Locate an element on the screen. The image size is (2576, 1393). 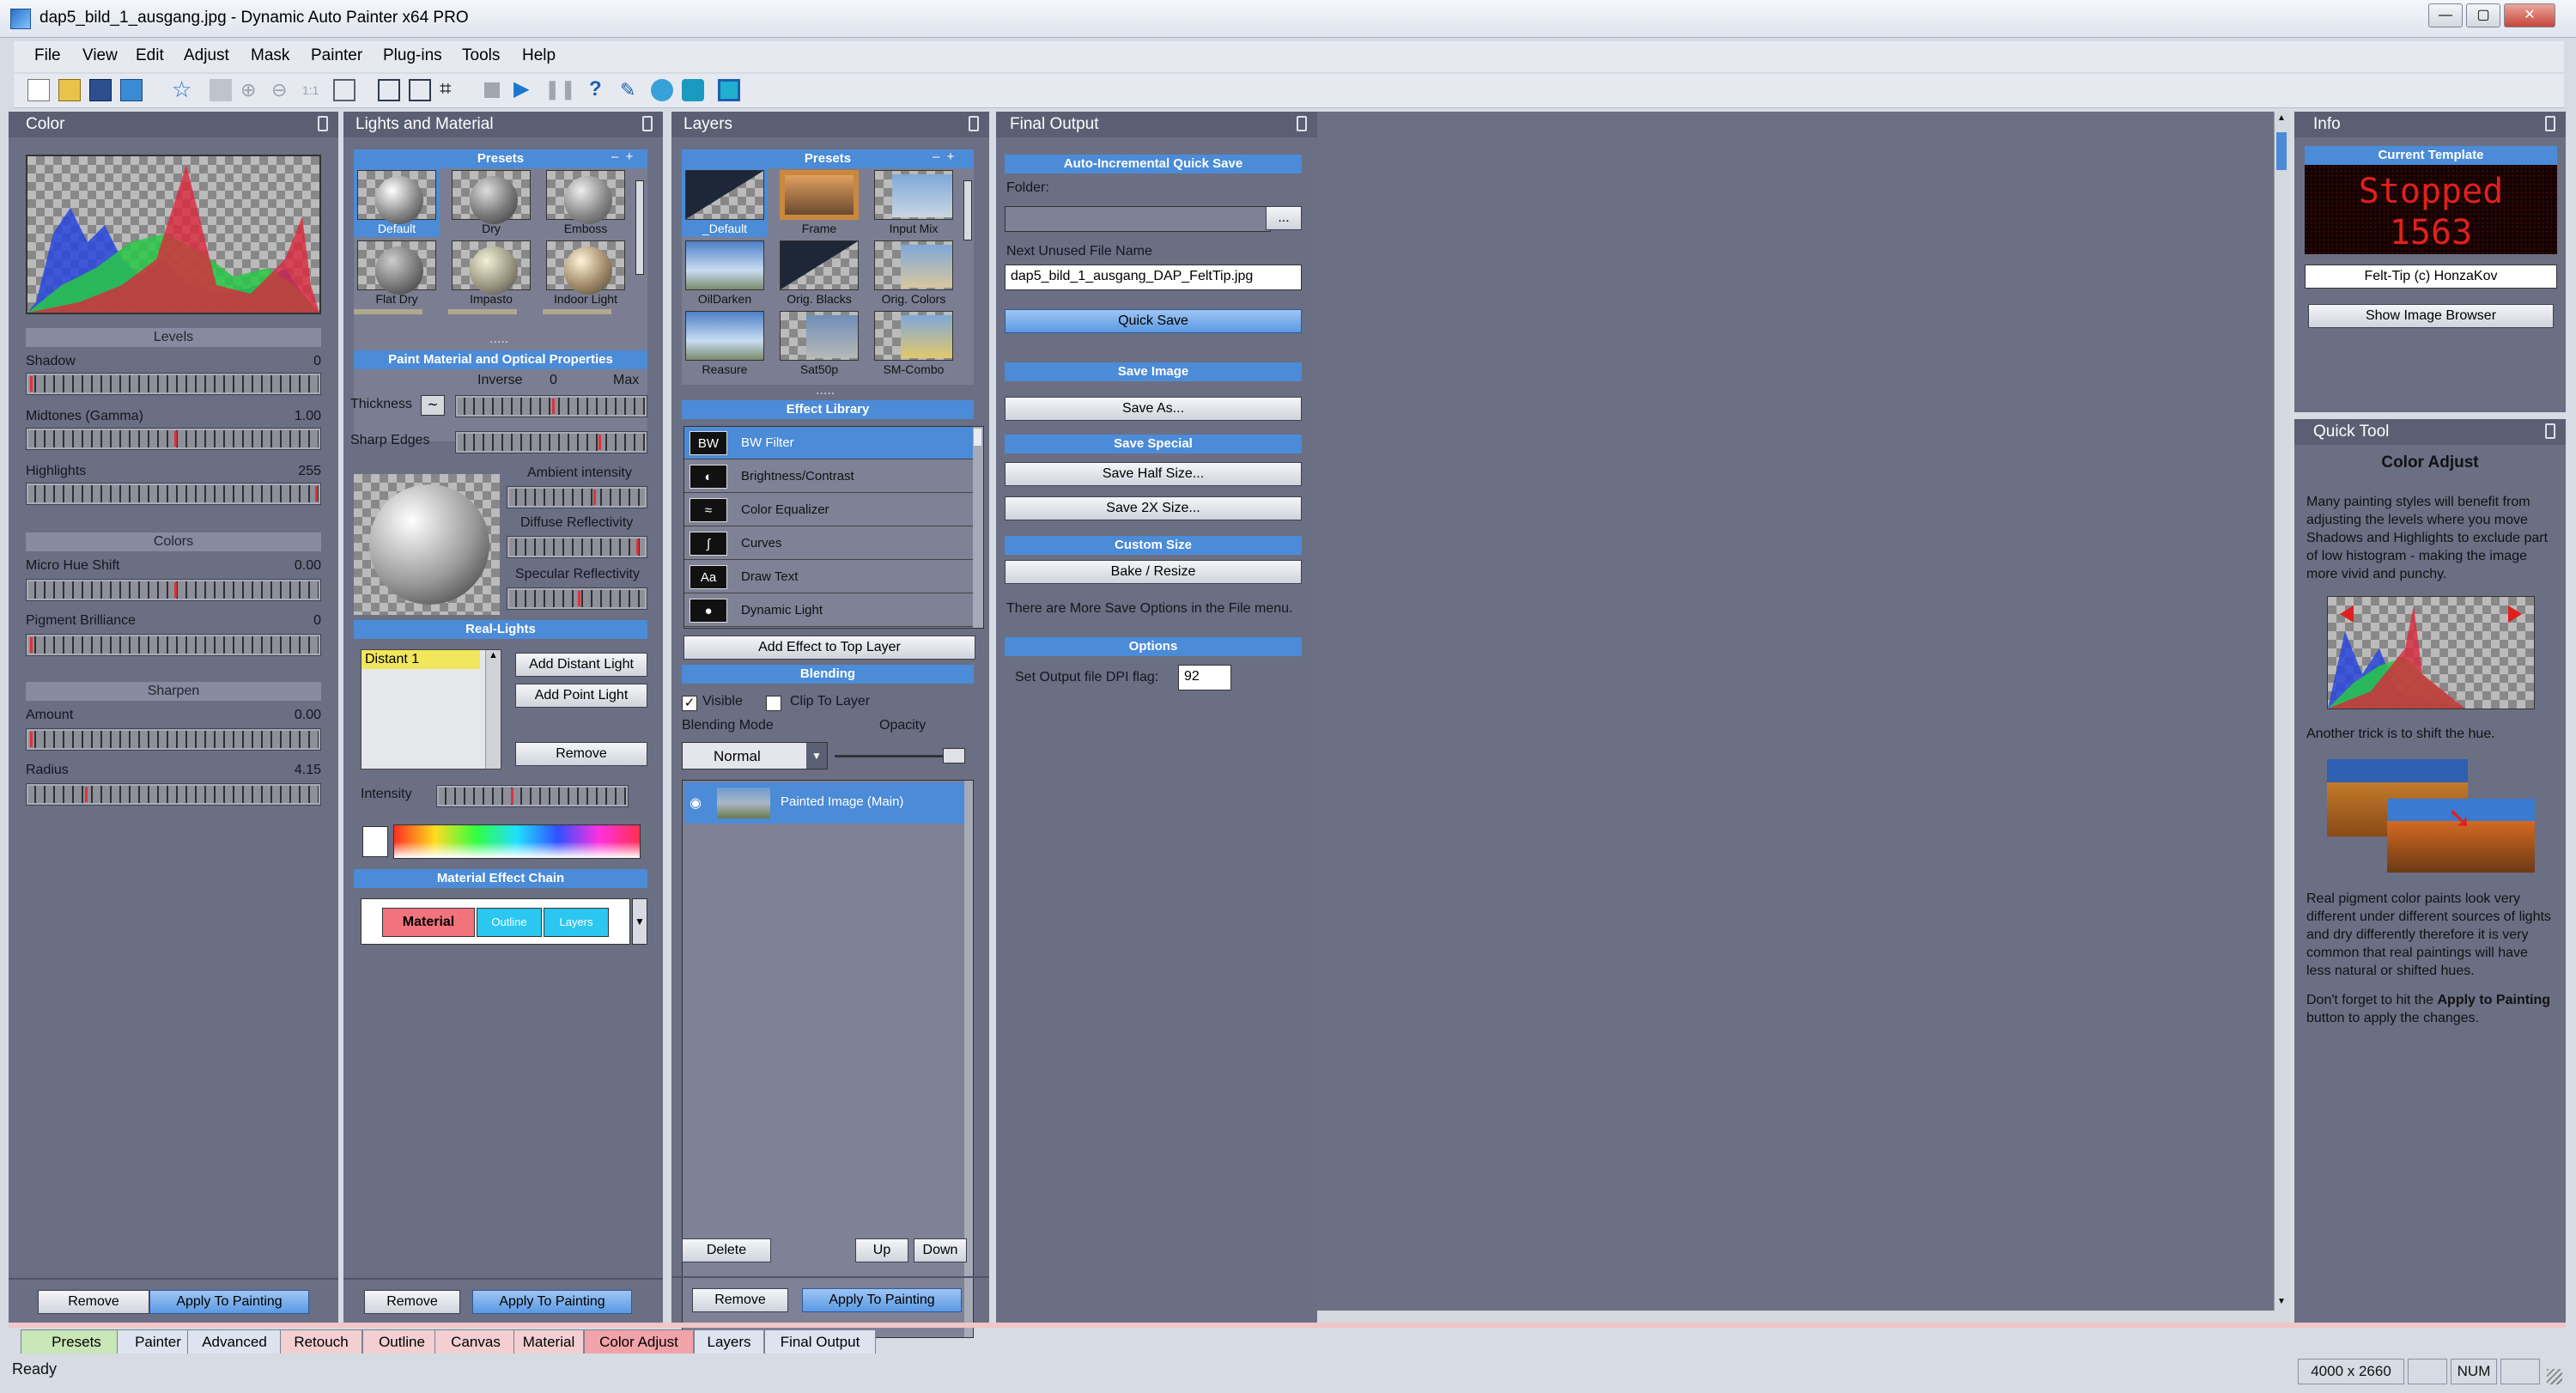
lights-preset: Indoor Light is located at coordinates (586, 273).